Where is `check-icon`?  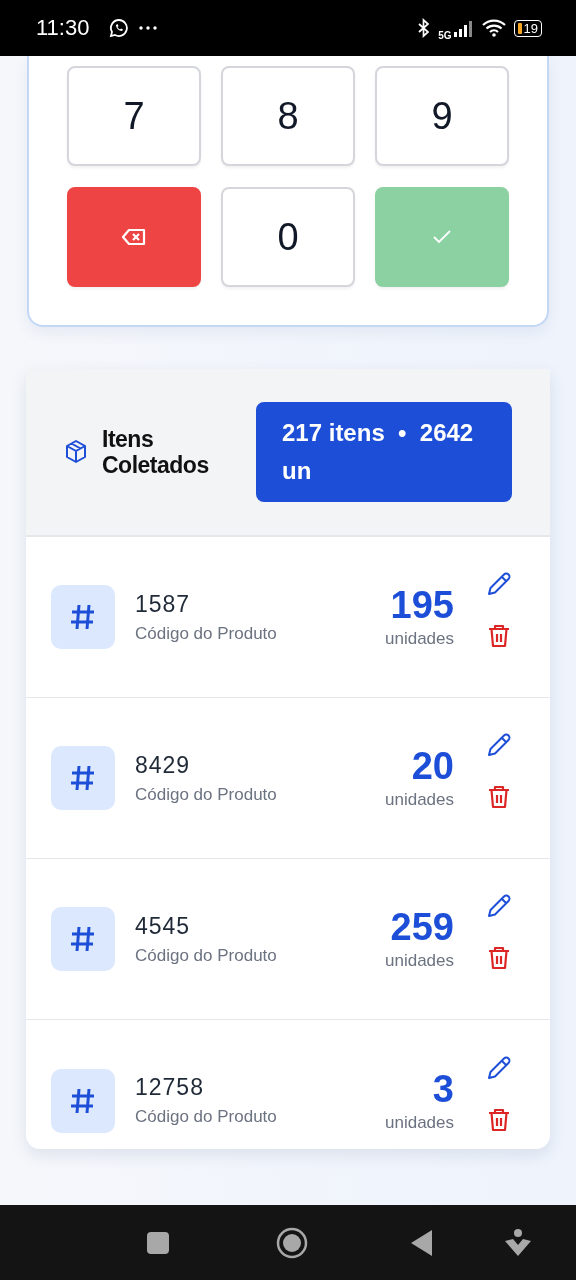
check-icon is located at coordinates (442, 237).